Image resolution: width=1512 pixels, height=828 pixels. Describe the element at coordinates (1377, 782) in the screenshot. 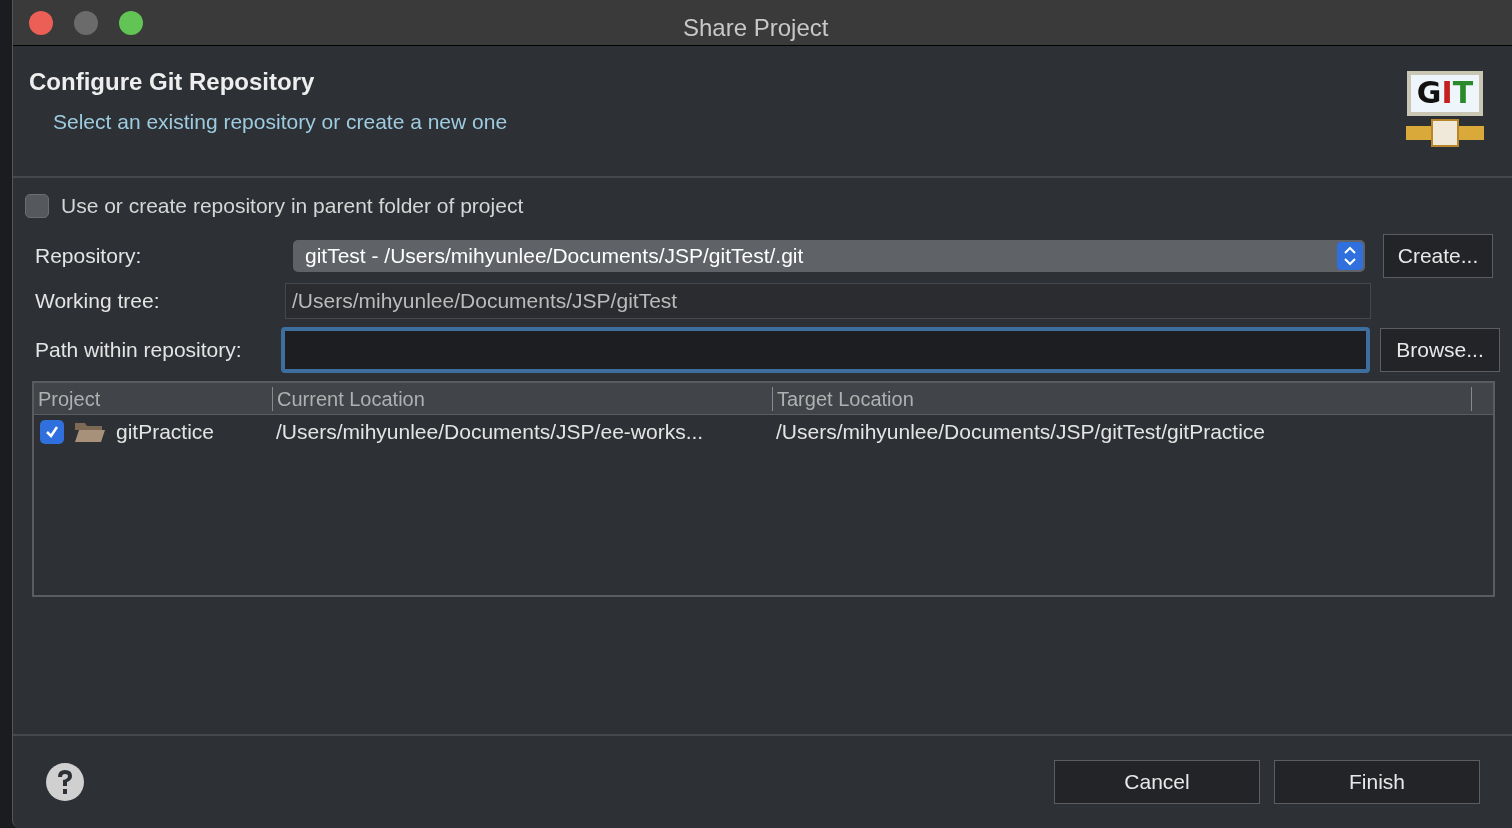

I see `dialog-button: Finish` at that location.